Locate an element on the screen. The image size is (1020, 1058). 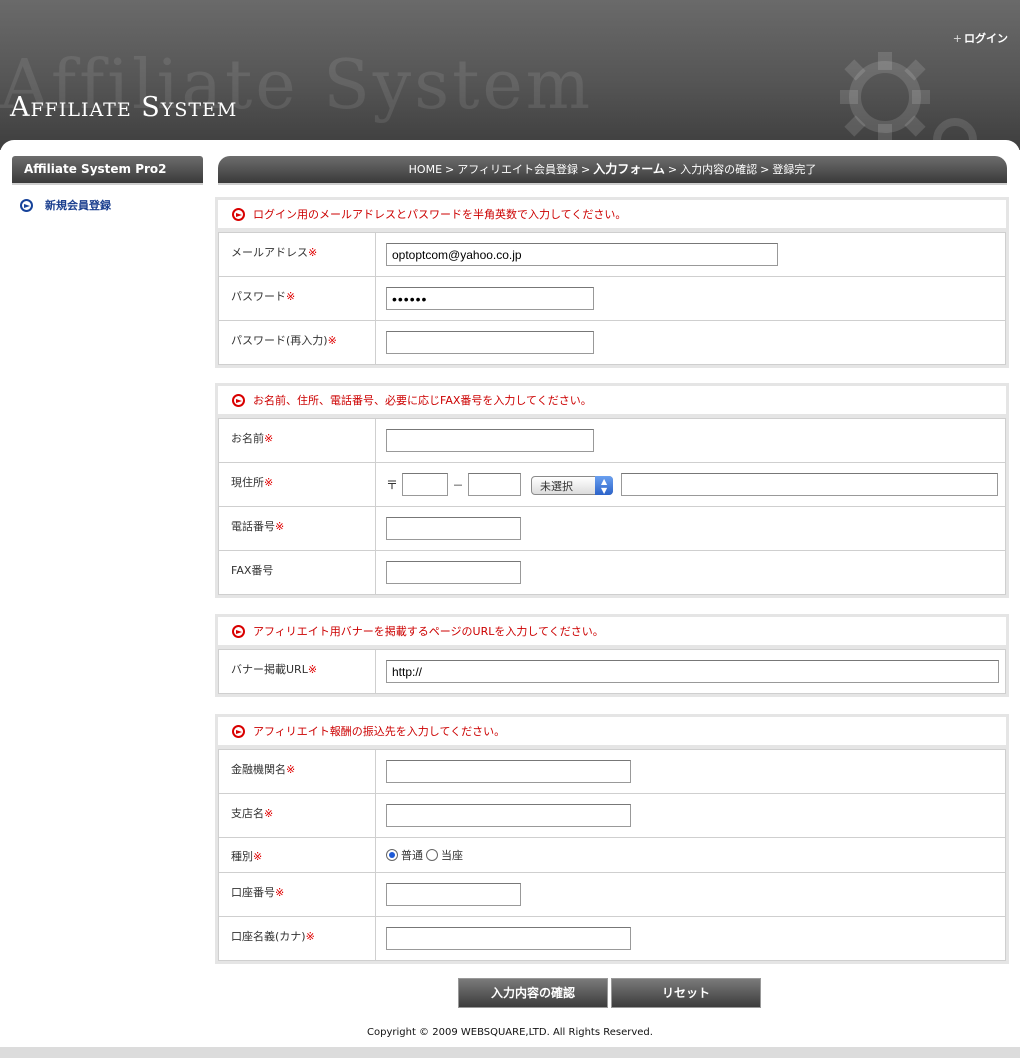
section-heading-text: お名前、住所、電話番号、必要に応じFAX番号を入力してください。 is located at coordinates (422, 400).